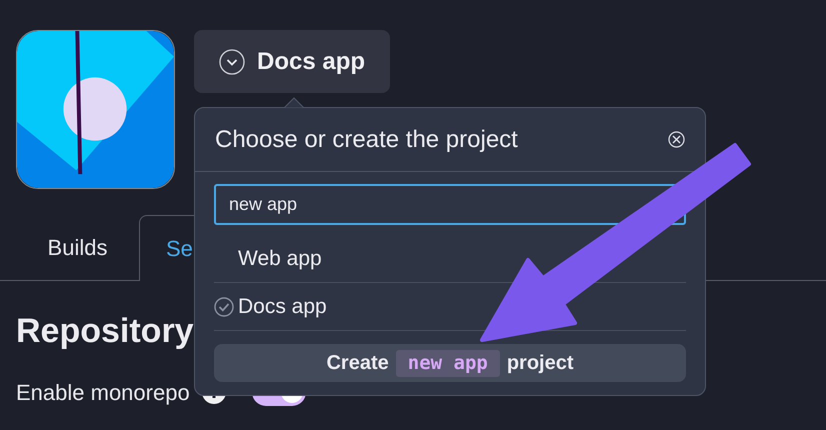  Describe the element at coordinates (105, 331) in the screenshot. I see `section-heading: Repository` at that location.